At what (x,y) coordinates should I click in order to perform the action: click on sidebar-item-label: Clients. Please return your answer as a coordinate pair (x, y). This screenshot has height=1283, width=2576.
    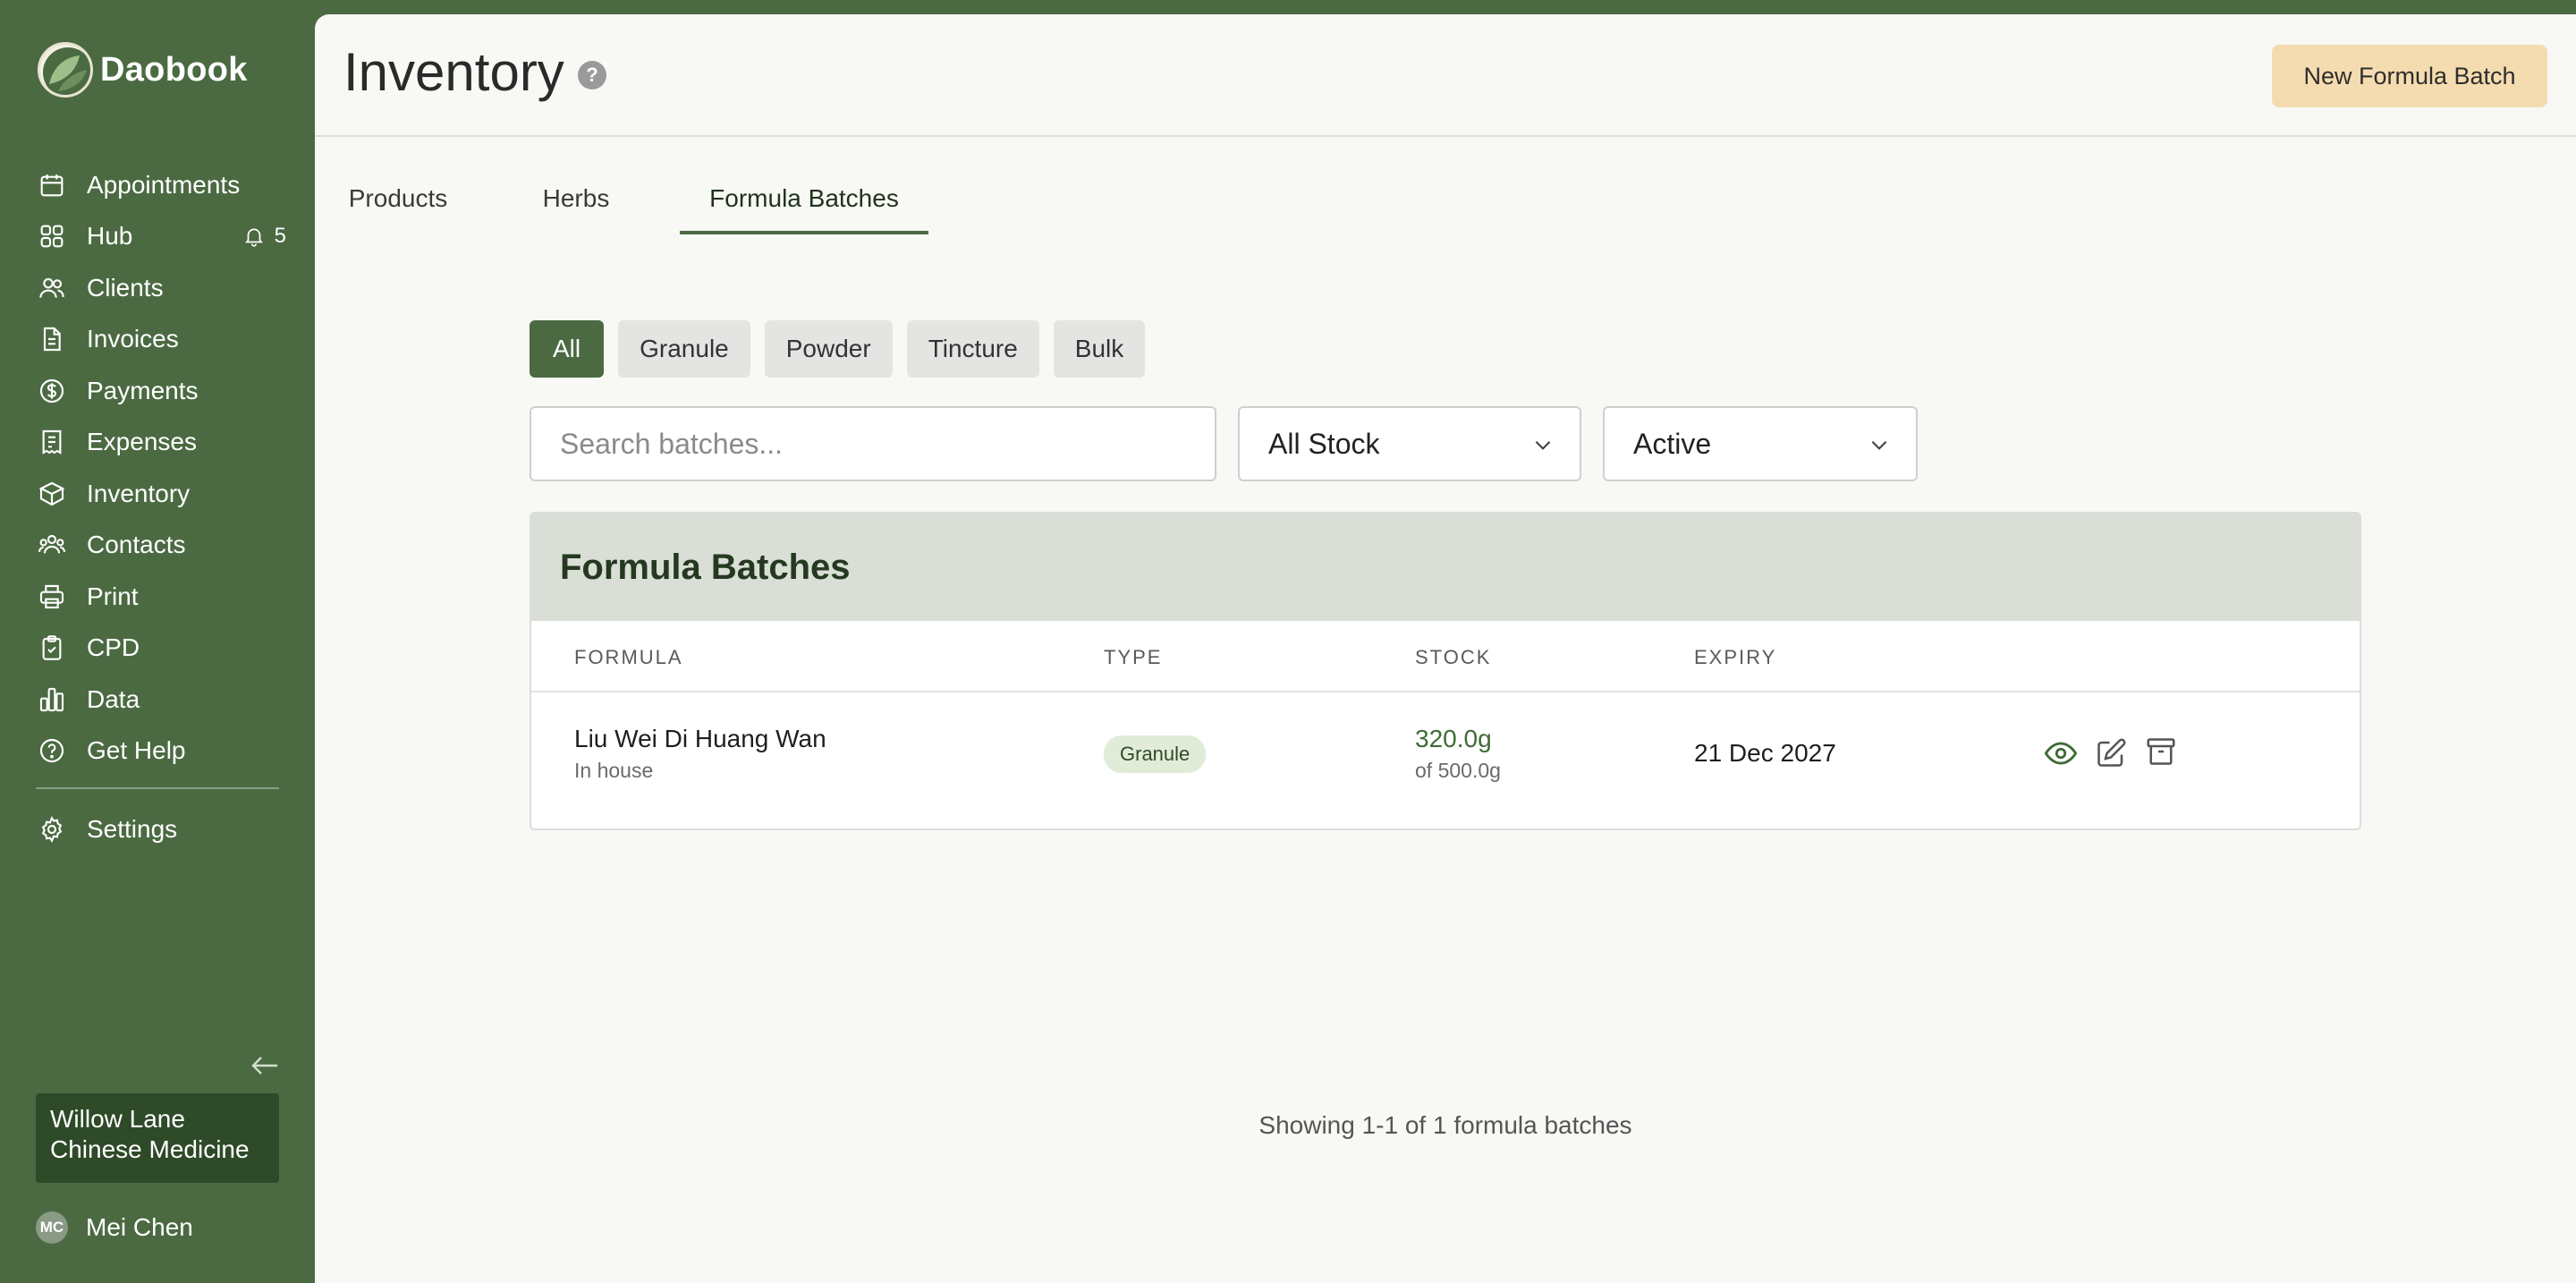
    Looking at the image, I should click on (125, 287).